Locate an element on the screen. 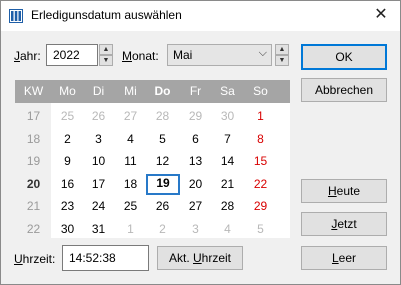 This screenshot has height=285, width=401. day-cell: 10 is located at coordinates (98, 161).